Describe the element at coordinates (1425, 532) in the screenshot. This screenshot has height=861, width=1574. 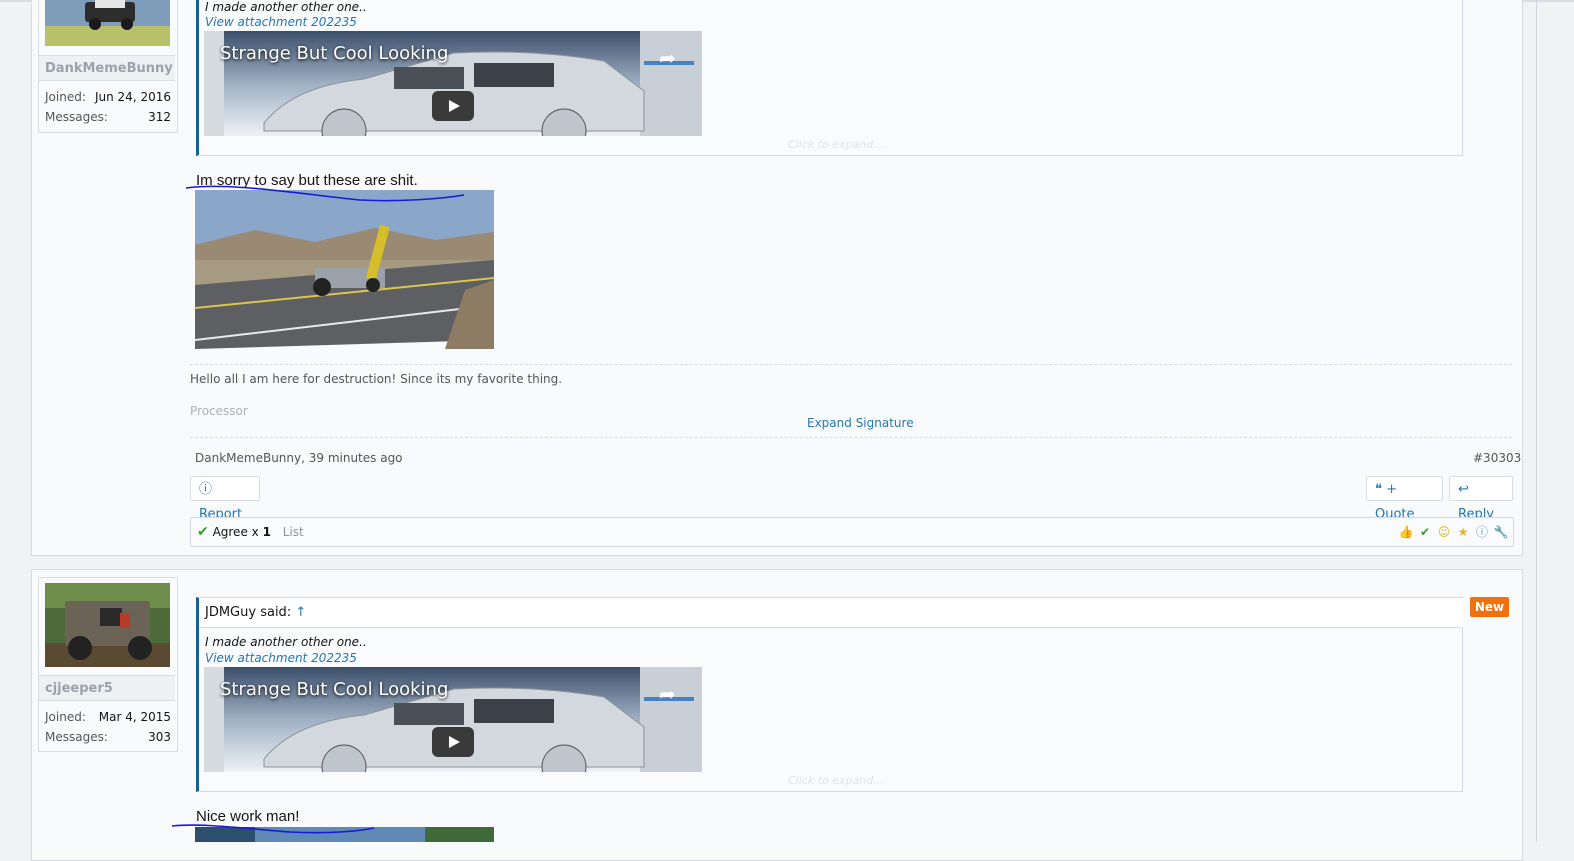
I see `check-icon: ✔` at that location.